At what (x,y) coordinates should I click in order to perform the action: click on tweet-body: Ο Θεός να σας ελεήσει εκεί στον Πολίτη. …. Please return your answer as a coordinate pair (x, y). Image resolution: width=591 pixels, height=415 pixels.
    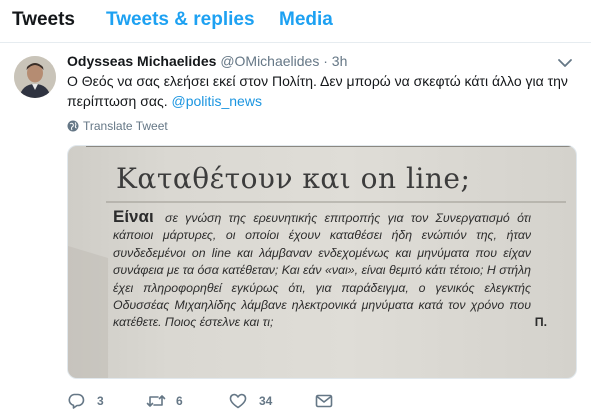
    Looking at the image, I should click on (317, 91).